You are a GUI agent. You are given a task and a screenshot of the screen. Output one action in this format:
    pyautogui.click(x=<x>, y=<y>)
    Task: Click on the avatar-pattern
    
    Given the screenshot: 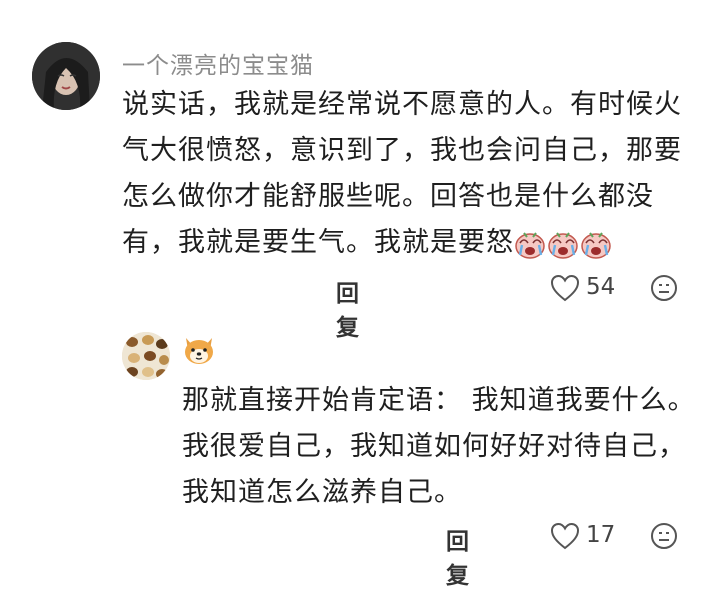 What is the action you would take?
    pyautogui.click(x=146, y=356)
    